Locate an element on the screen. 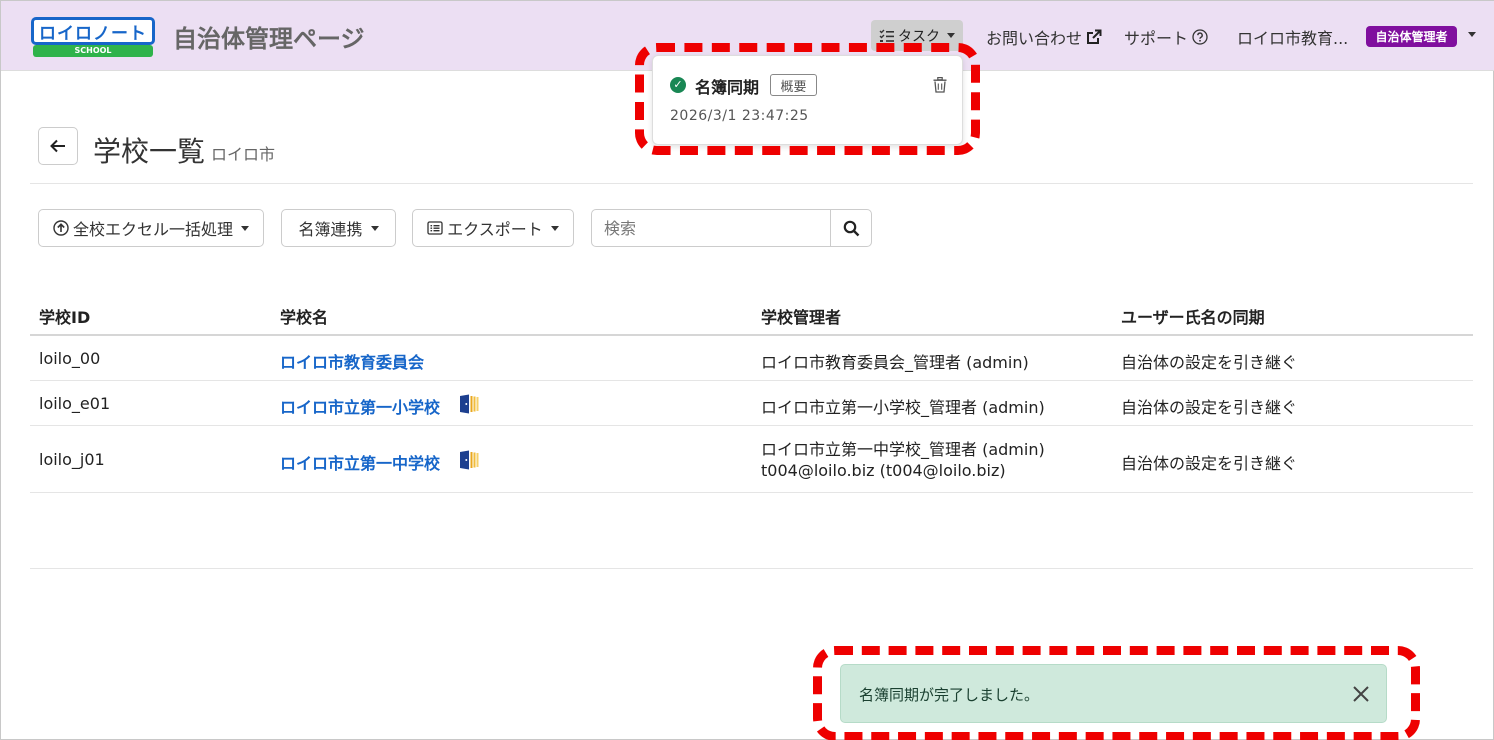  back-button is located at coordinates (58, 146).